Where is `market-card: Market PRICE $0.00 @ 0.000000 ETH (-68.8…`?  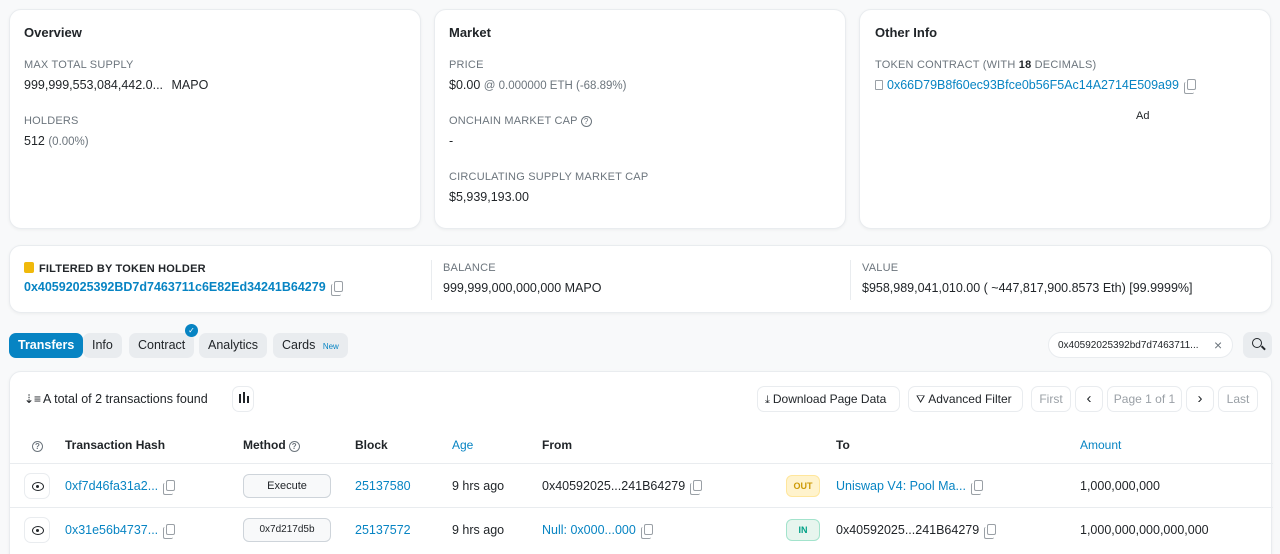
market-card: Market PRICE $0.00 @ 0.000000 ETH (-68.8… is located at coordinates (640, 119).